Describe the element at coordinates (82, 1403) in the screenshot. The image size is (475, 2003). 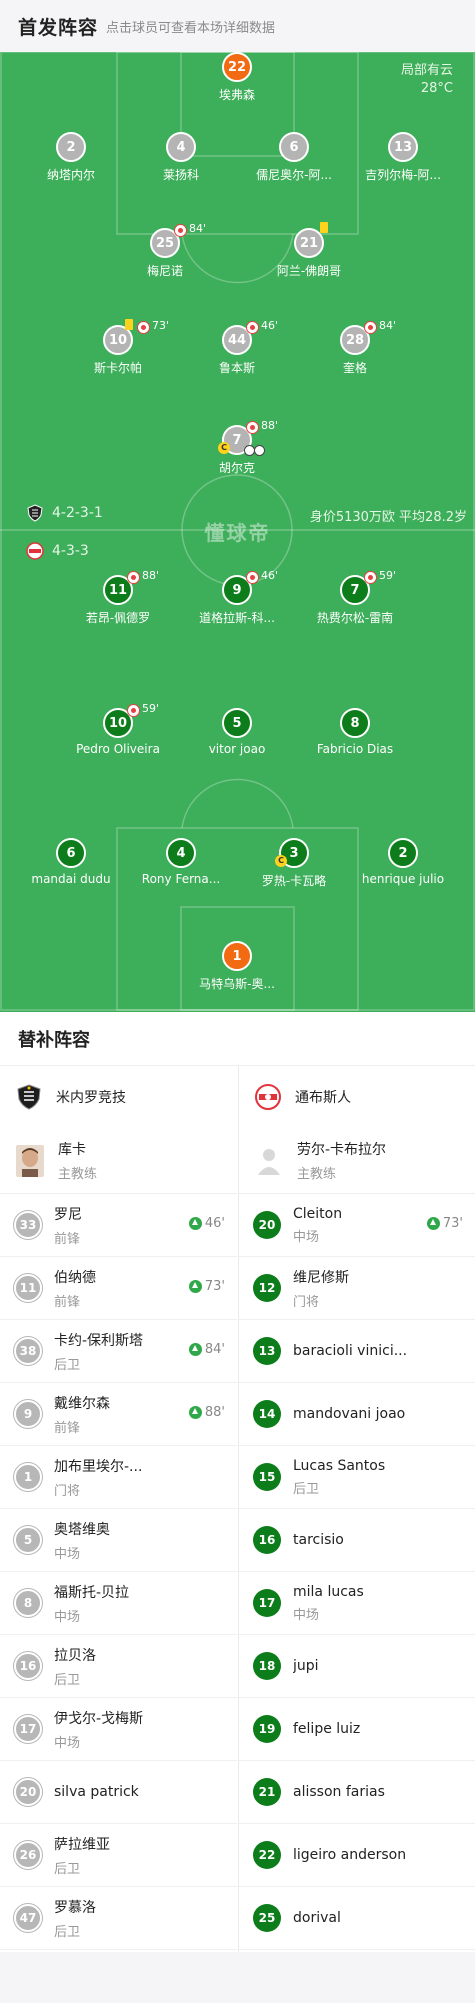
I see `sub-player-name: 戴维尔森` at that location.